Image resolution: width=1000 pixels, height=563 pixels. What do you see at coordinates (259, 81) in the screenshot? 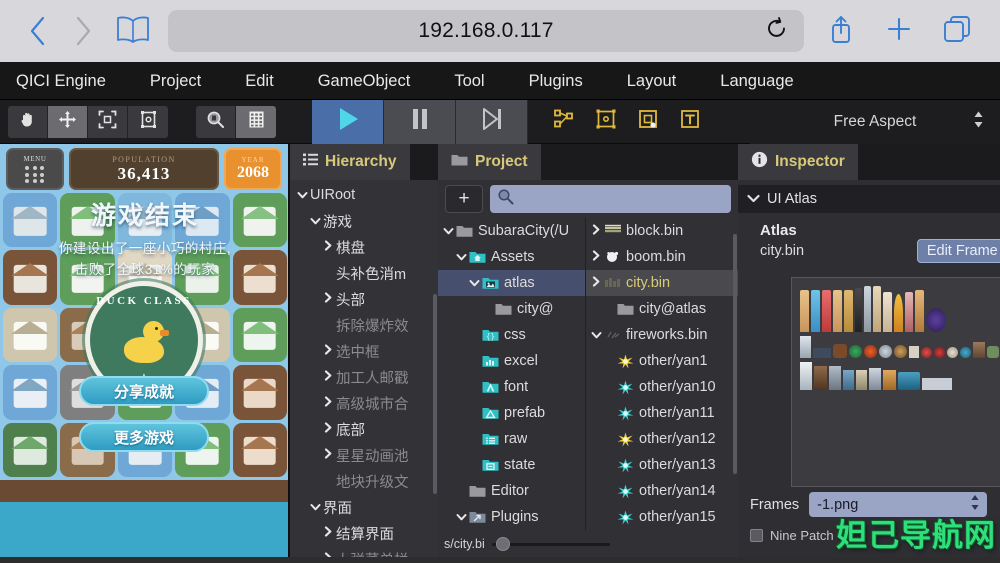
I see `menu-item-edit: Edit` at bounding box center [259, 81].